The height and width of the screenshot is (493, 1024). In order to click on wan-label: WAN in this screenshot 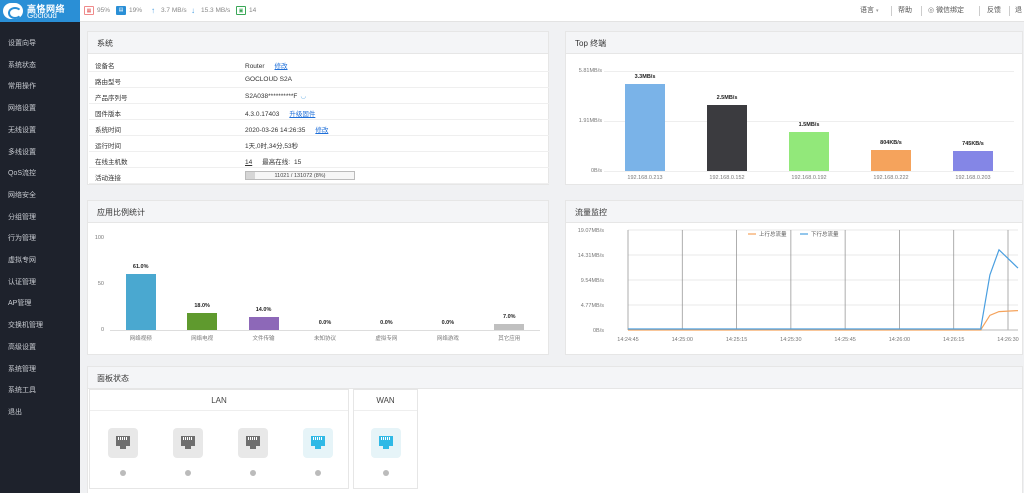, I will do `click(385, 400)`.